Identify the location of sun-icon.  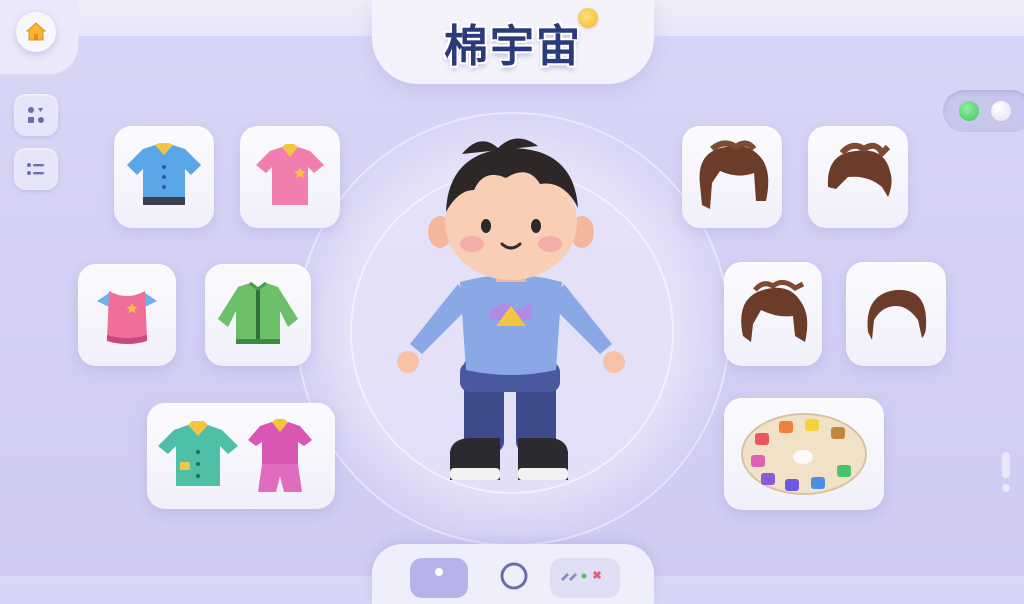
(588, 18).